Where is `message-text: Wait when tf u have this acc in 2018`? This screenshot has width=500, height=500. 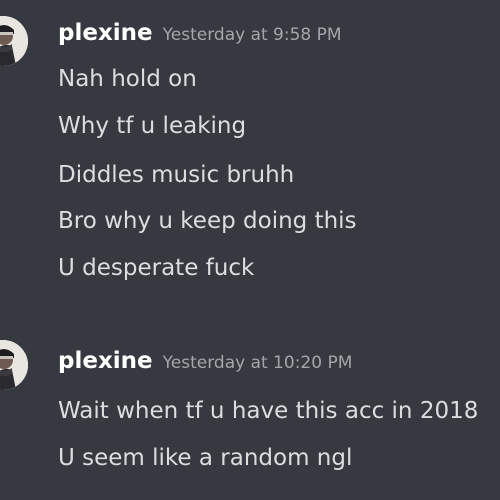
message-text: Wait when tf u have this acc in 2018 is located at coordinates (268, 411).